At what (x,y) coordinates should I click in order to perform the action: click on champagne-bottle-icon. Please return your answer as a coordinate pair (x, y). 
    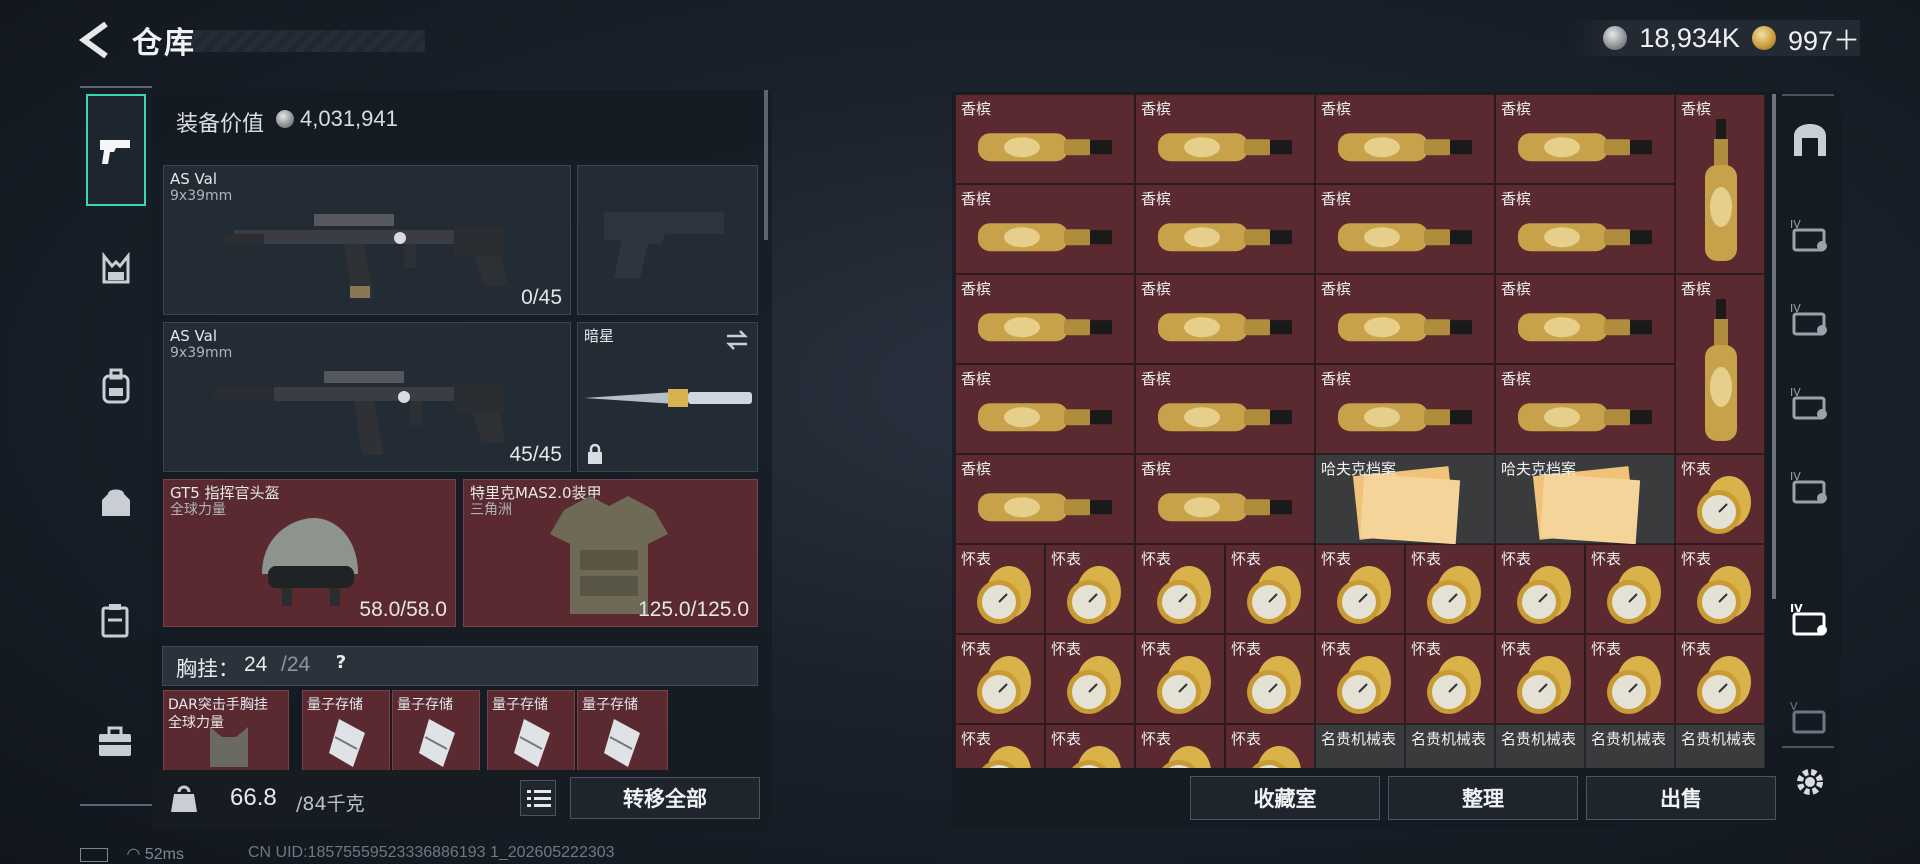
    Looking at the image, I should click on (1721, 370).